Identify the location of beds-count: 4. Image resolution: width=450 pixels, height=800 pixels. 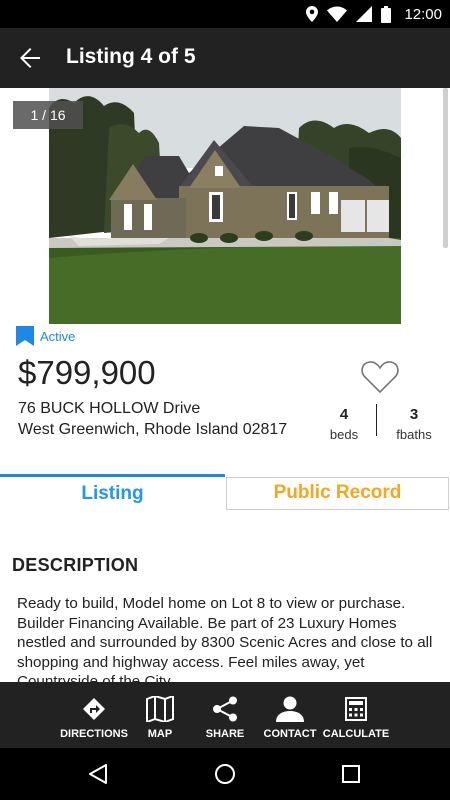
(344, 414).